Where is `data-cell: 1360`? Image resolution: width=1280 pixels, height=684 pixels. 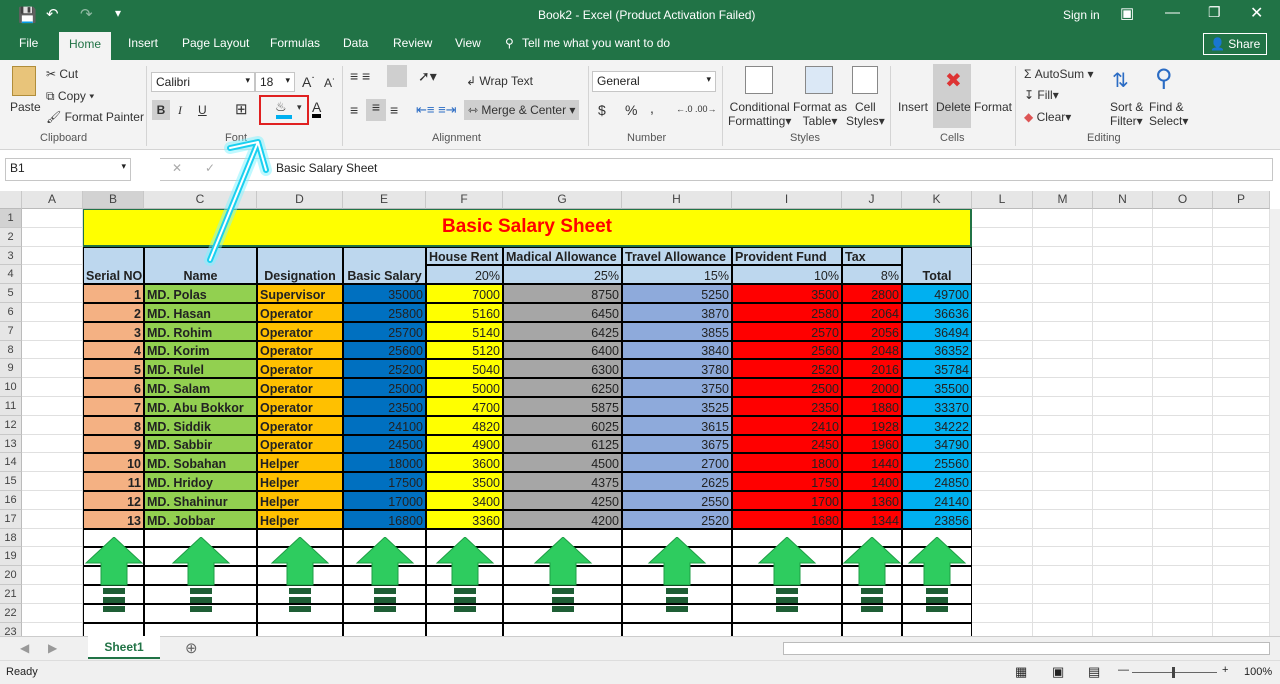 data-cell: 1360 is located at coordinates (872, 500).